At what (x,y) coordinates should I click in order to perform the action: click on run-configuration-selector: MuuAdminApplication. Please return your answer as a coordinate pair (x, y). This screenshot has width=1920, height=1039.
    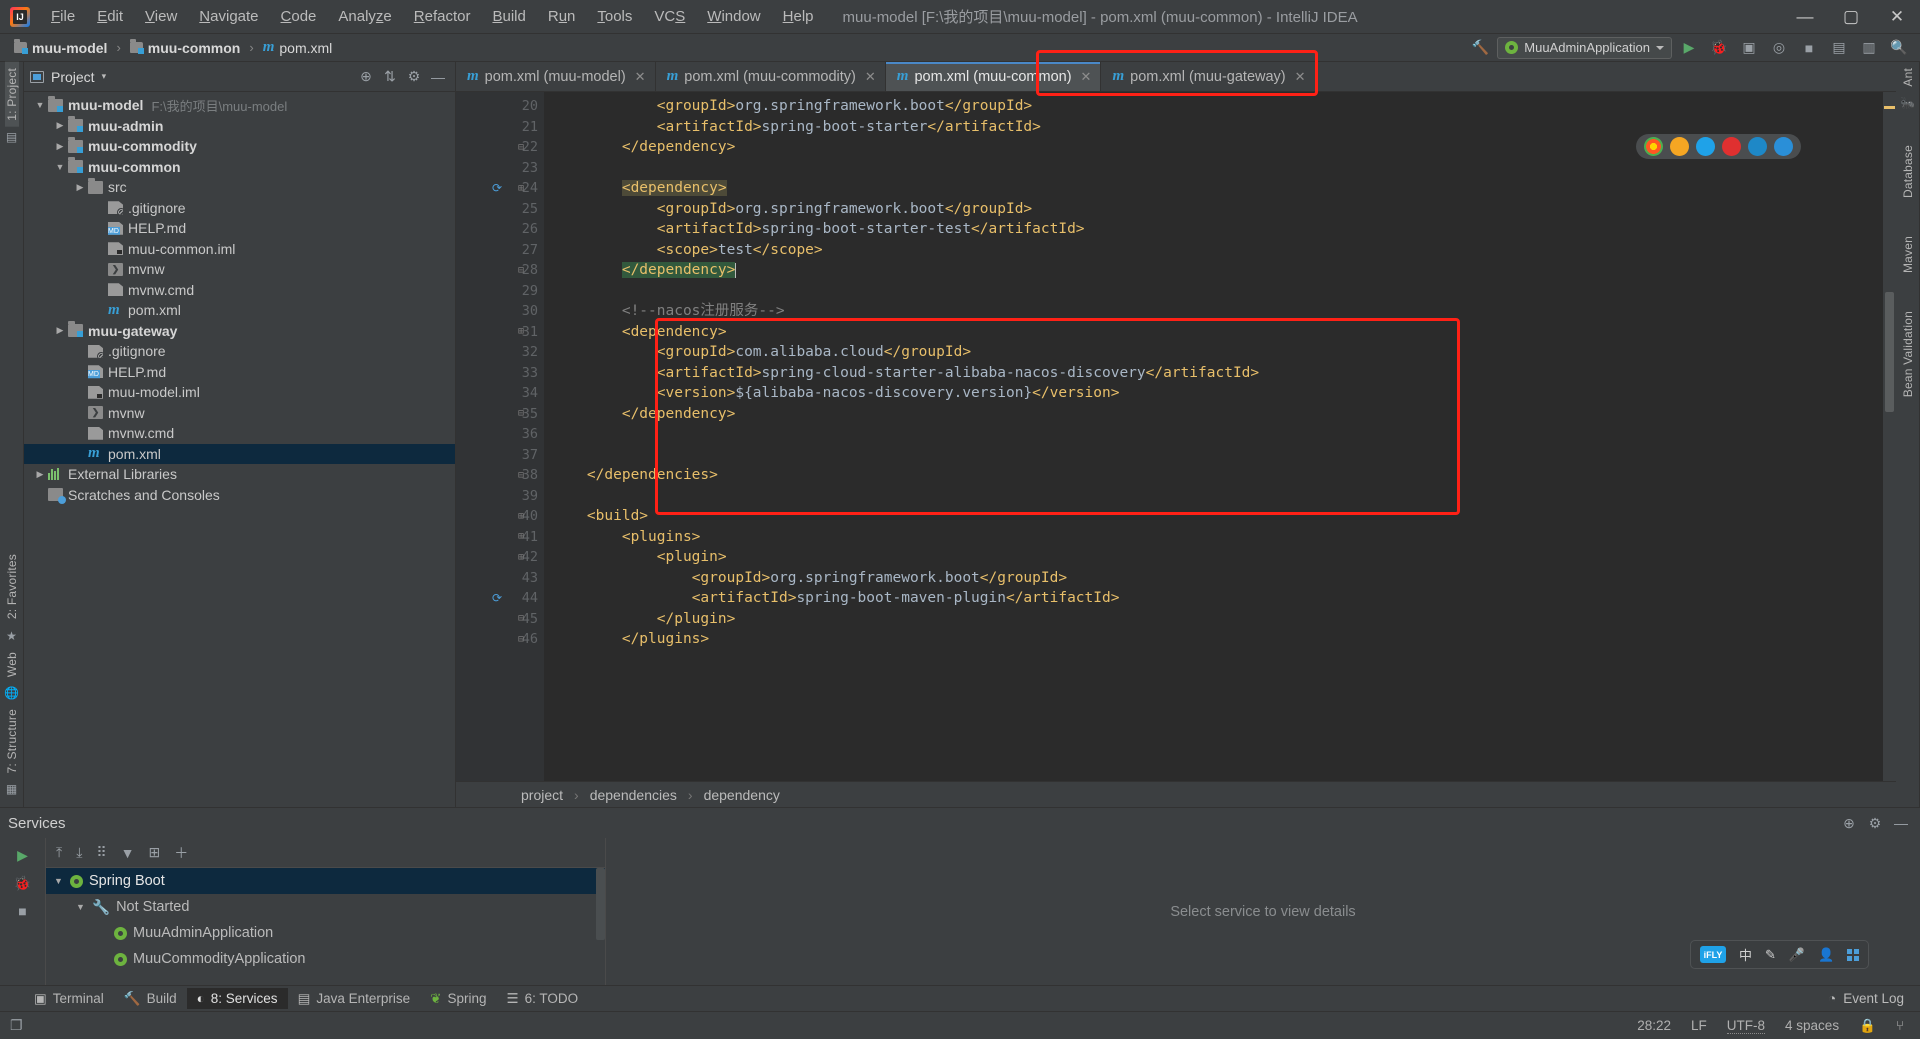
    Looking at the image, I should click on (1584, 47).